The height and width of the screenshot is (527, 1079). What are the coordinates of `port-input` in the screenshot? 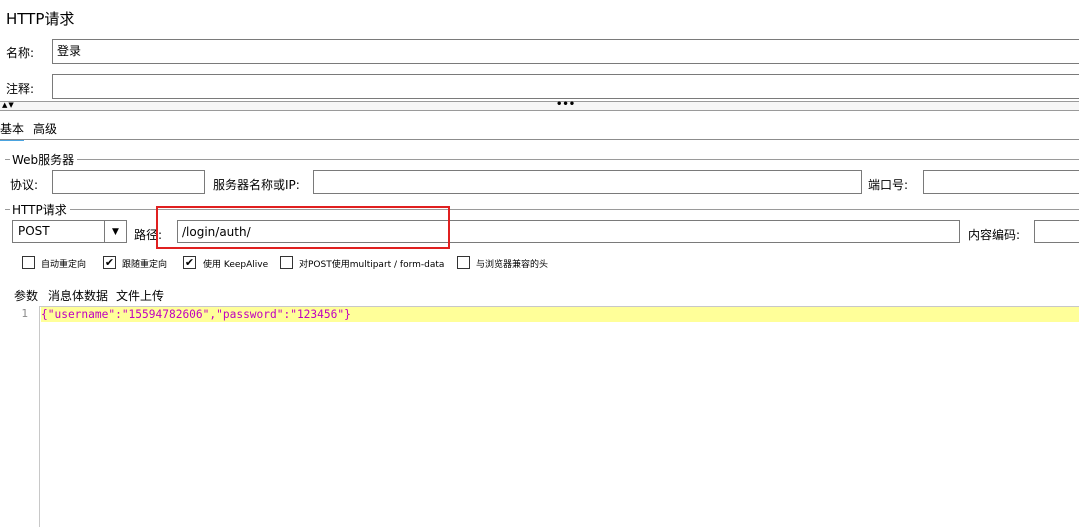 It's located at (1001, 182).